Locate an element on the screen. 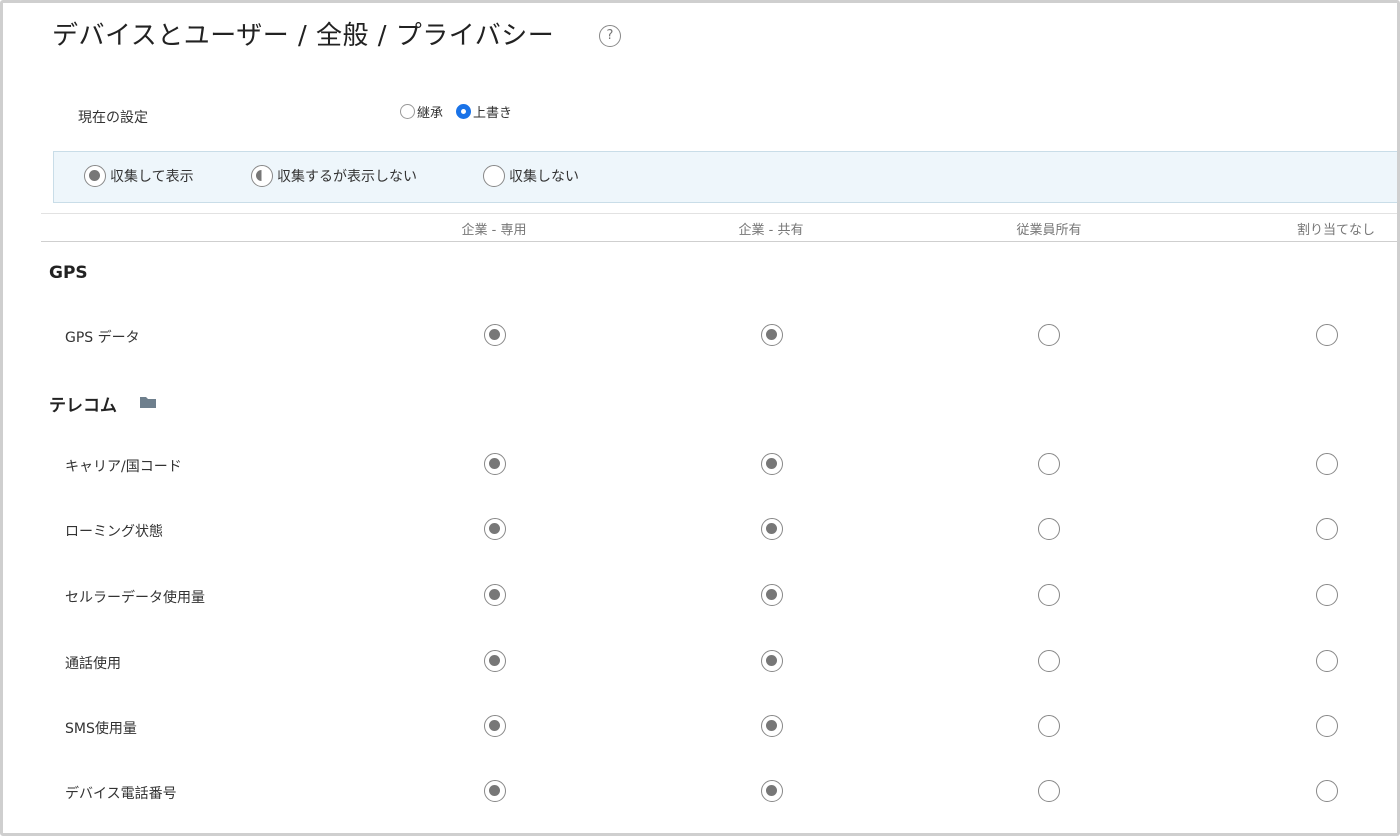 This screenshot has height=836, width=1400. legend-label: 収集して表示 is located at coordinates (152, 177).